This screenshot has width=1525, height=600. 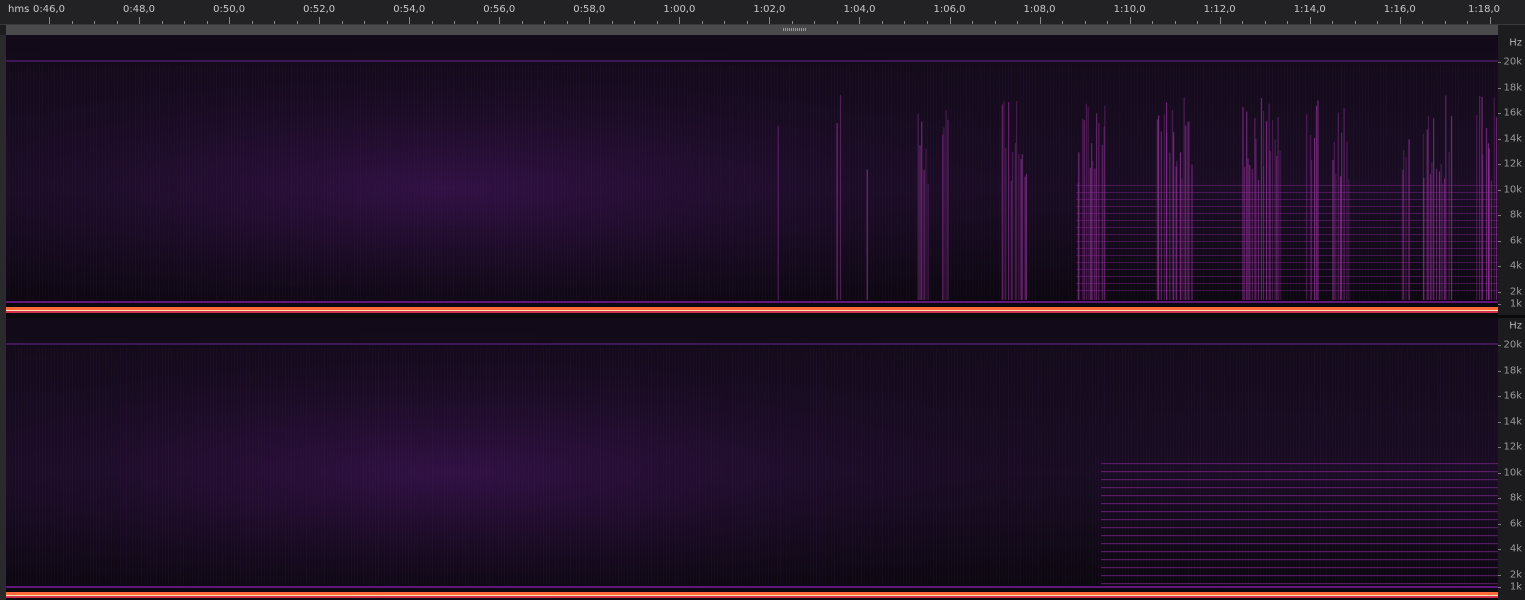 What do you see at coordinates (19, 9) in the screenshot?
I see `time-unit-label: hms` at bounding box center [19, 9].